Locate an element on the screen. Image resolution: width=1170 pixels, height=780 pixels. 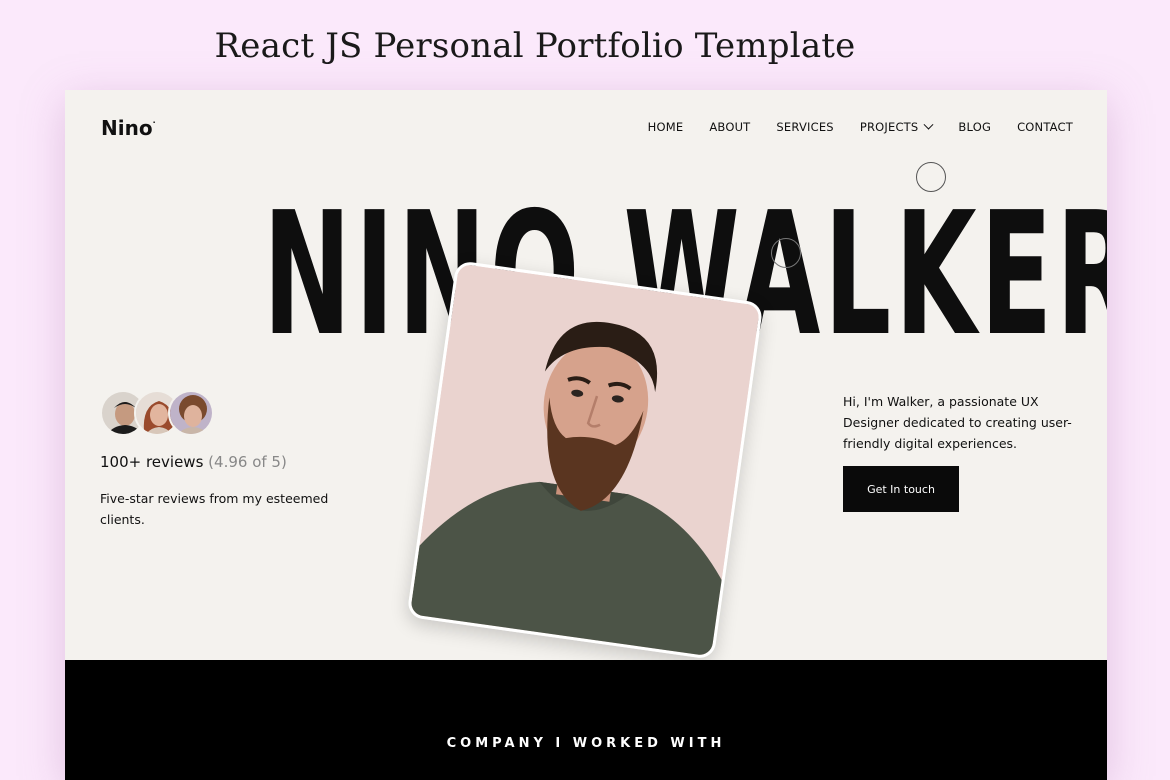
nav-contact: CONTACT is located at coordinates (1045, 127).